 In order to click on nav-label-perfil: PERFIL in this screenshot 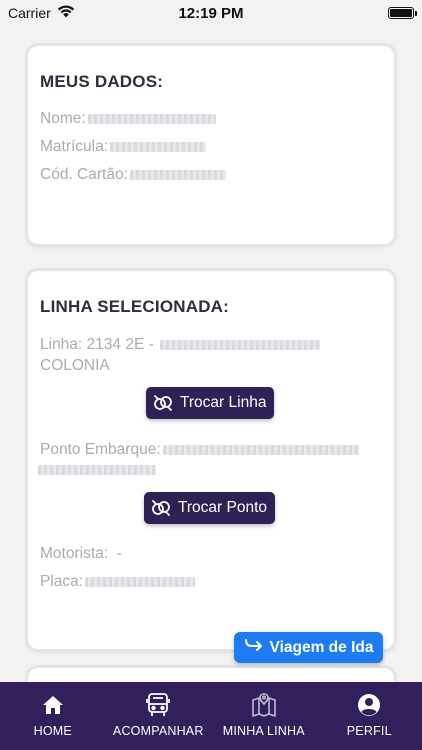, I will do `click(369, 731)`.